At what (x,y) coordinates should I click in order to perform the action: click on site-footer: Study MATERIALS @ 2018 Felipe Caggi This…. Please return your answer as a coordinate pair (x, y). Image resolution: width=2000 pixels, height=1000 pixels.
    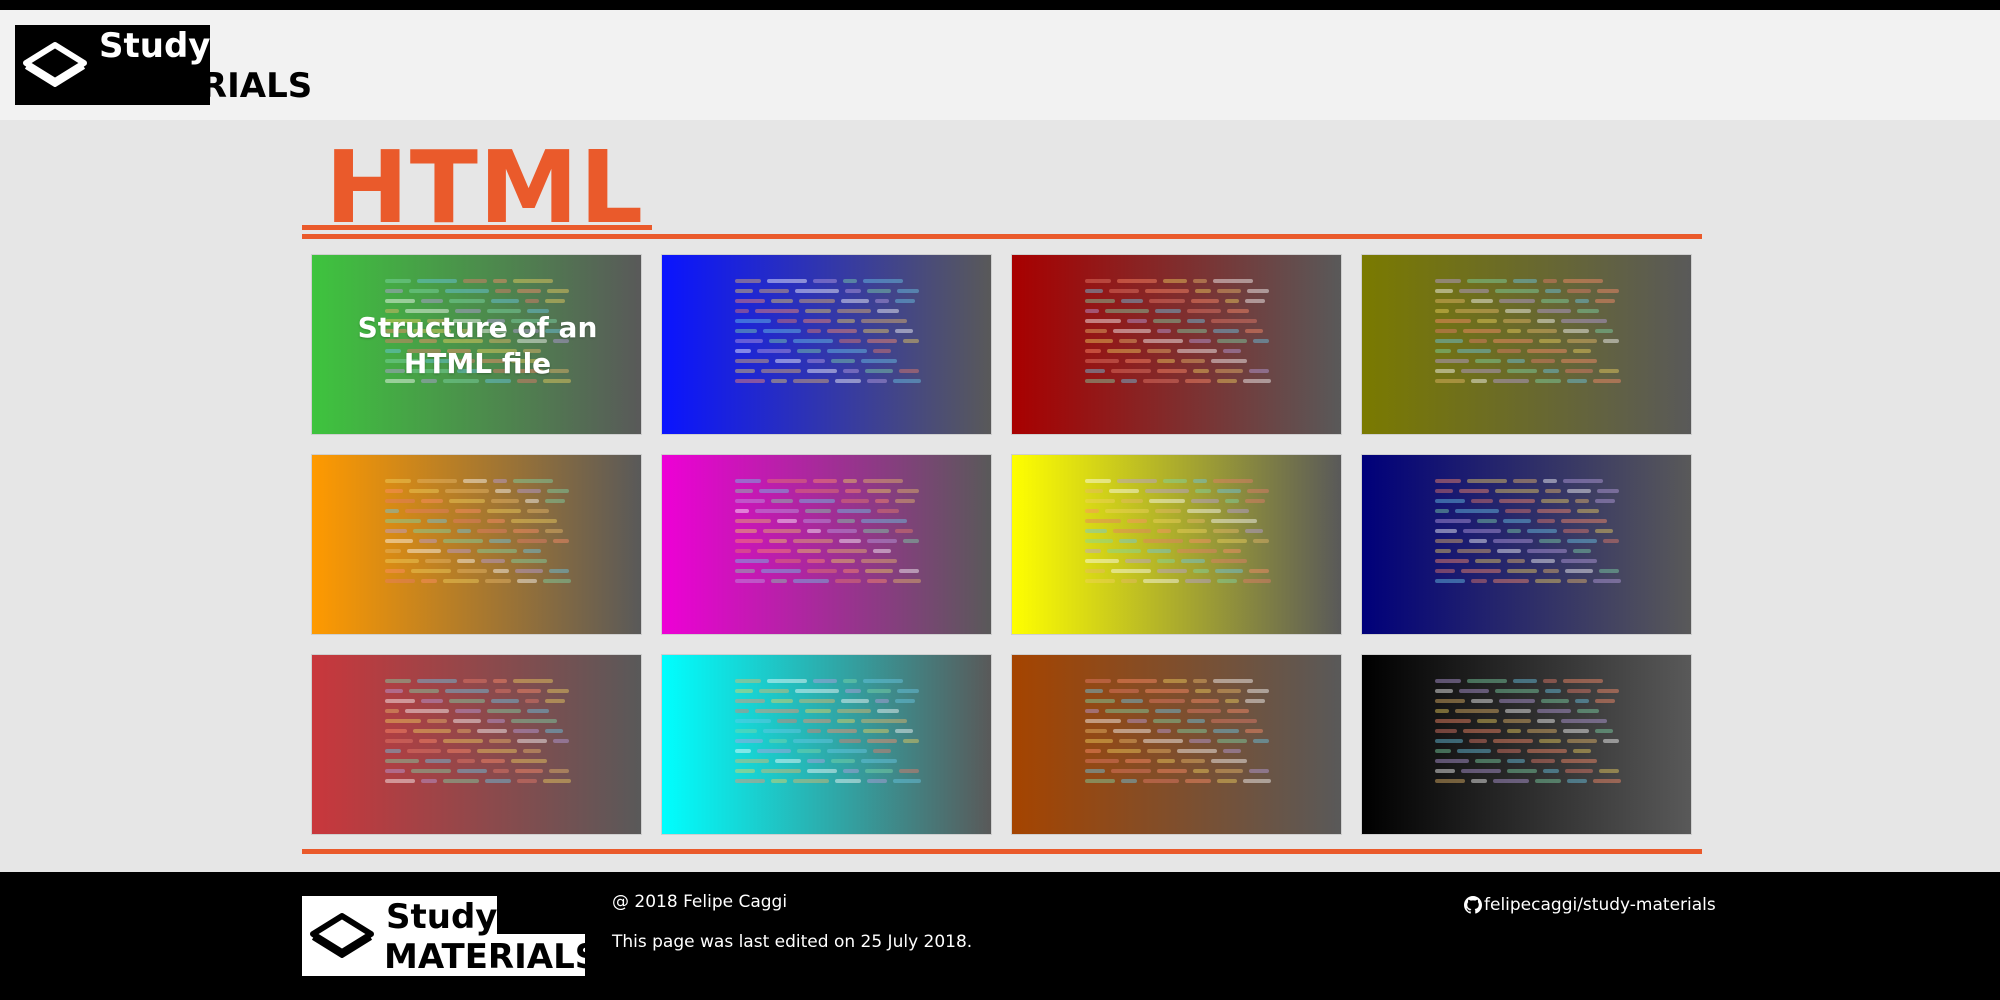
    Looking at the image, I should click on (1000, 936).